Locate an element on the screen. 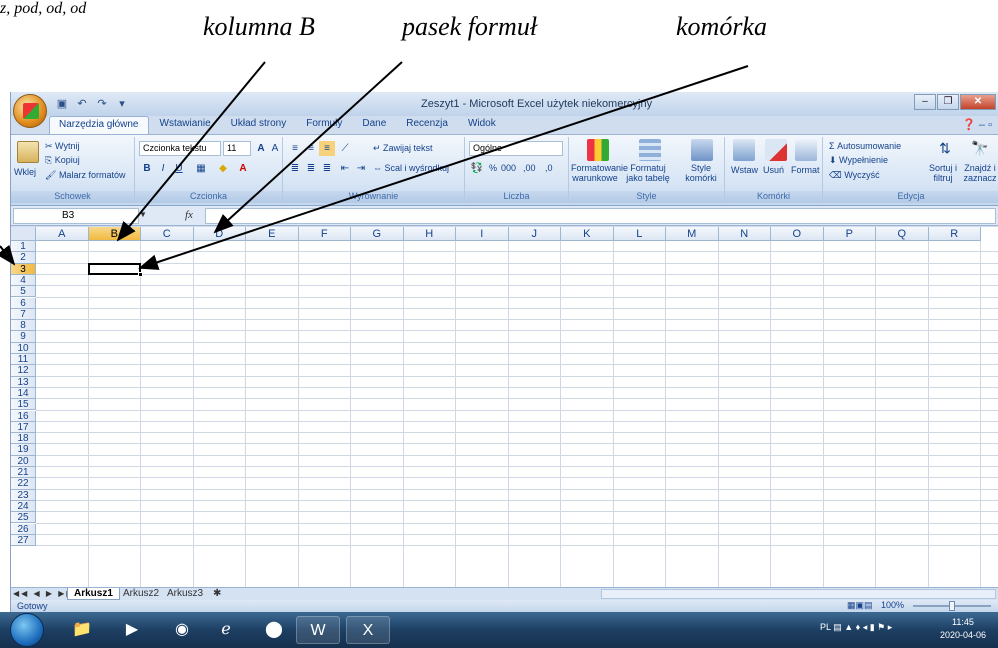  column-header-k: K is located at coordinates (587, 234).